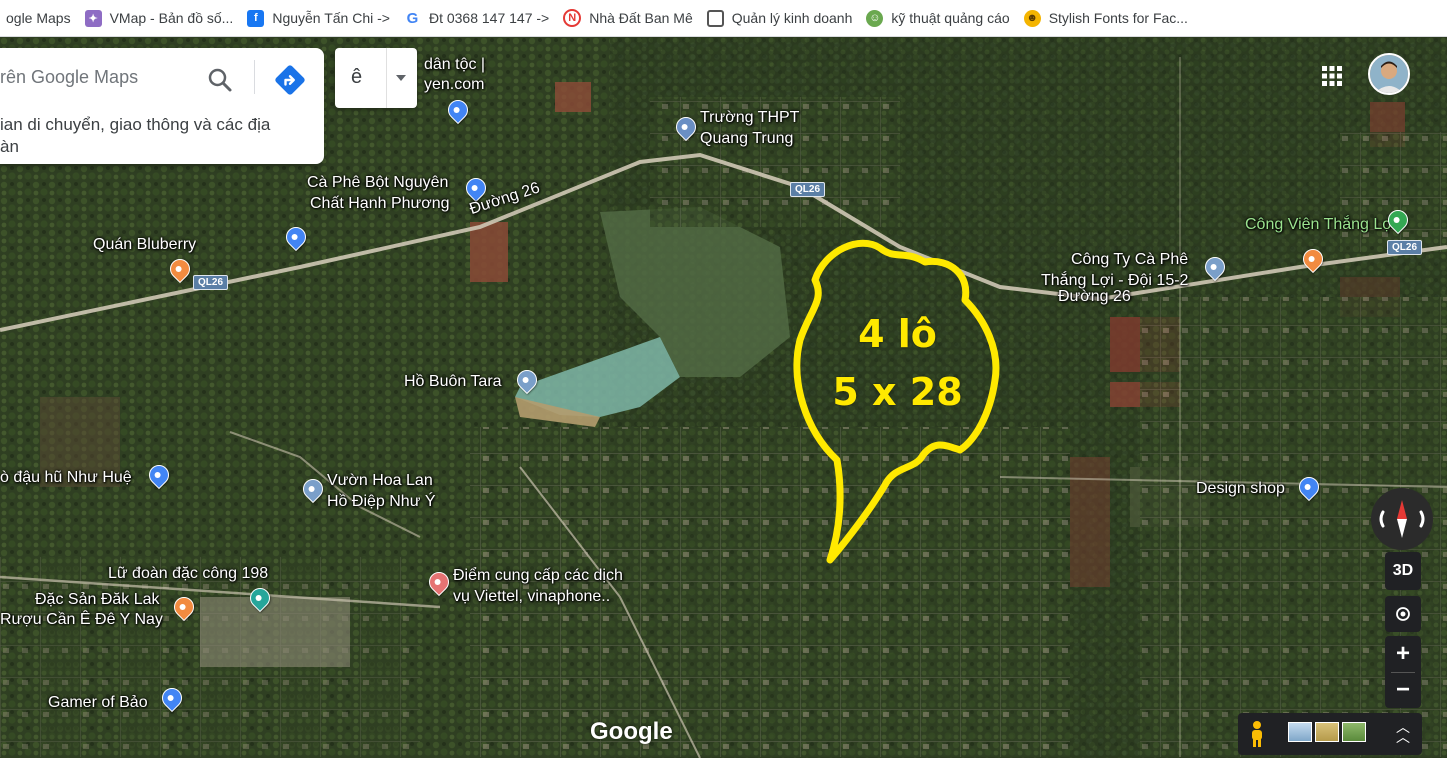  Describe the element at coordinates (1327, 732) in the screenshot. I see `layer-traffic-thumb` at that location.